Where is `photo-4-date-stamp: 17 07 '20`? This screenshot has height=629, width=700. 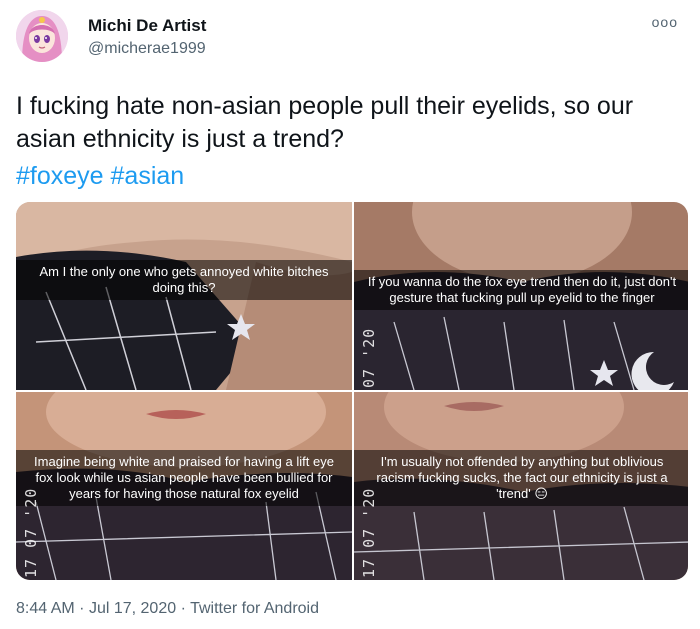
photo-4-date-stamp: 17 07 '20 is located at coordinates (369, 532).